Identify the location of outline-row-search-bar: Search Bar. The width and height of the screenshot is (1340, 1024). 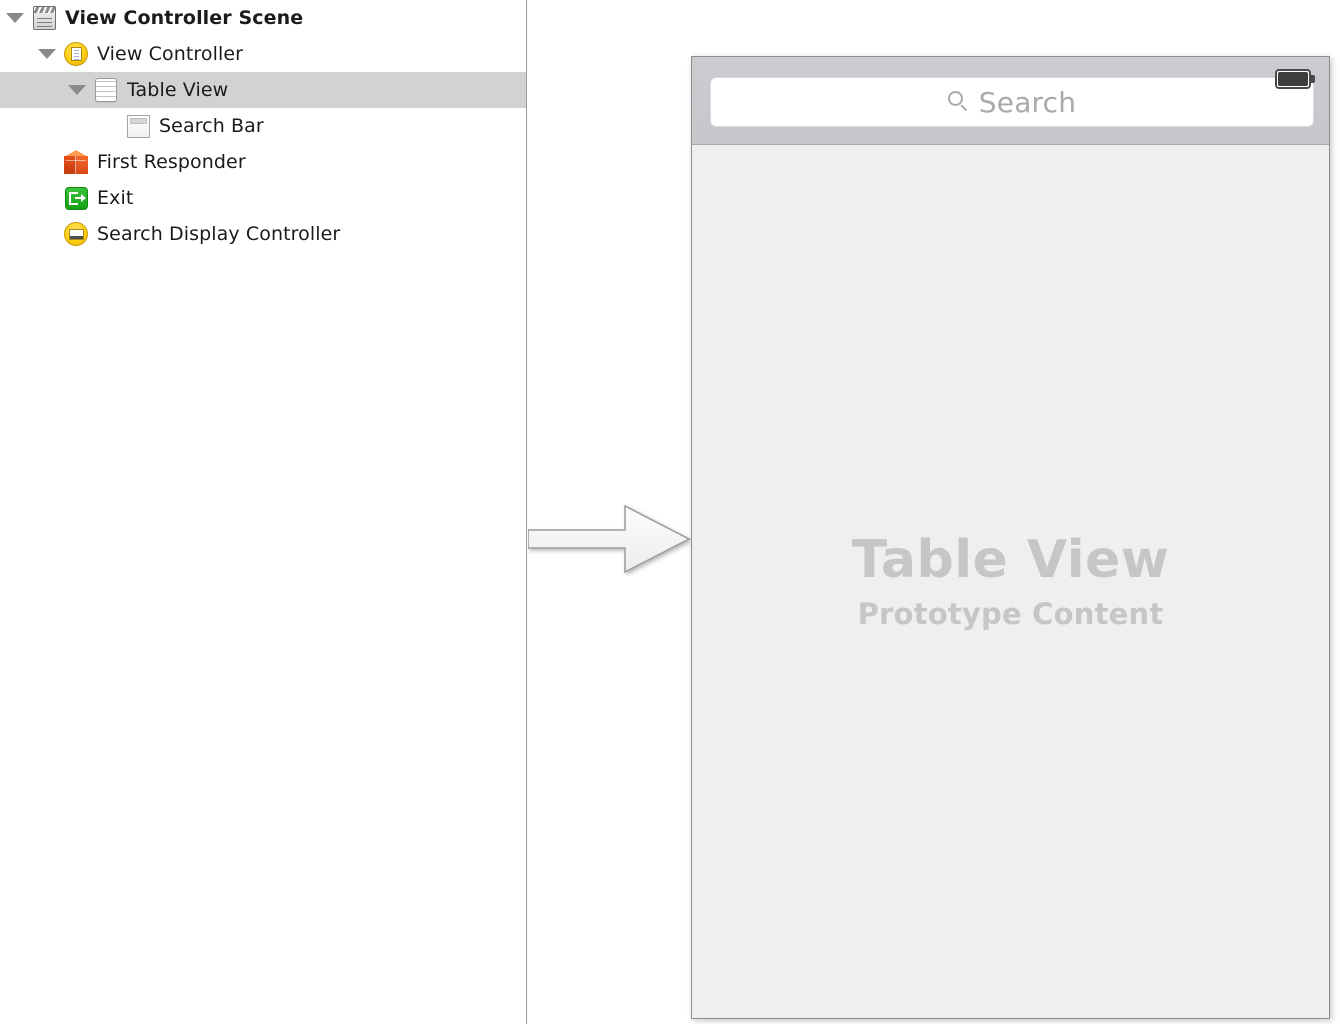
(263, 126).